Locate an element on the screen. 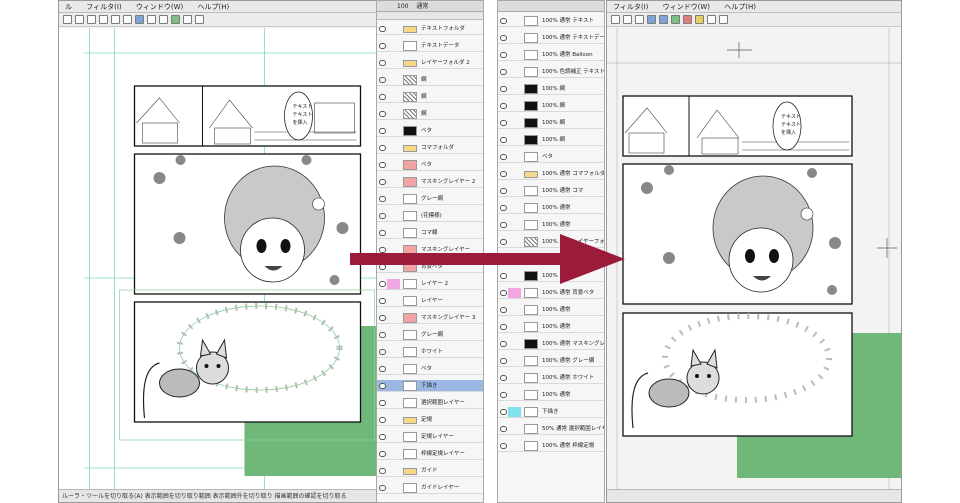  menu-item: ル is located at coordinates (68, 7).